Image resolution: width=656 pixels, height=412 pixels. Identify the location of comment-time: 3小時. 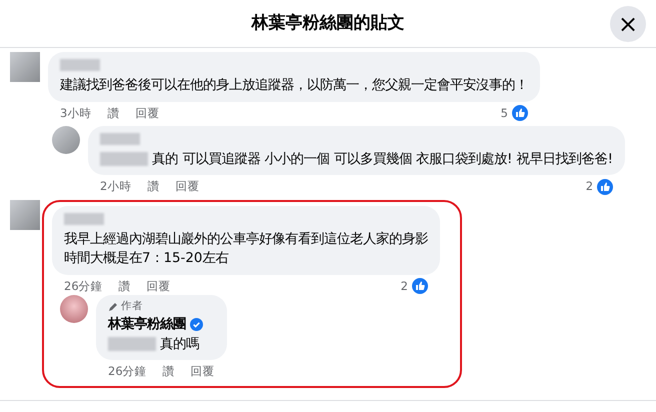
(76, 113).